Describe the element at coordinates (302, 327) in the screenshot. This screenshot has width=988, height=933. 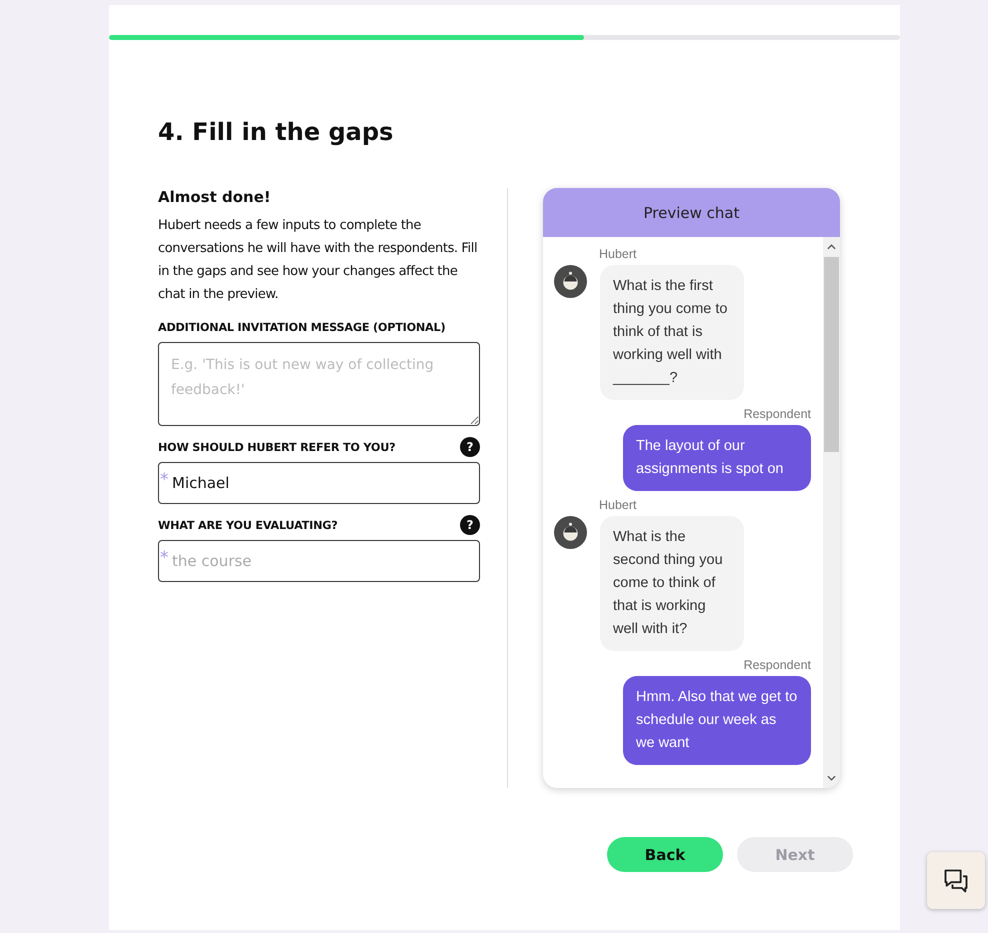
I see `field-label: ADDITIONAL INVITATION MESSAGE (OPTIONAL)` at that location.